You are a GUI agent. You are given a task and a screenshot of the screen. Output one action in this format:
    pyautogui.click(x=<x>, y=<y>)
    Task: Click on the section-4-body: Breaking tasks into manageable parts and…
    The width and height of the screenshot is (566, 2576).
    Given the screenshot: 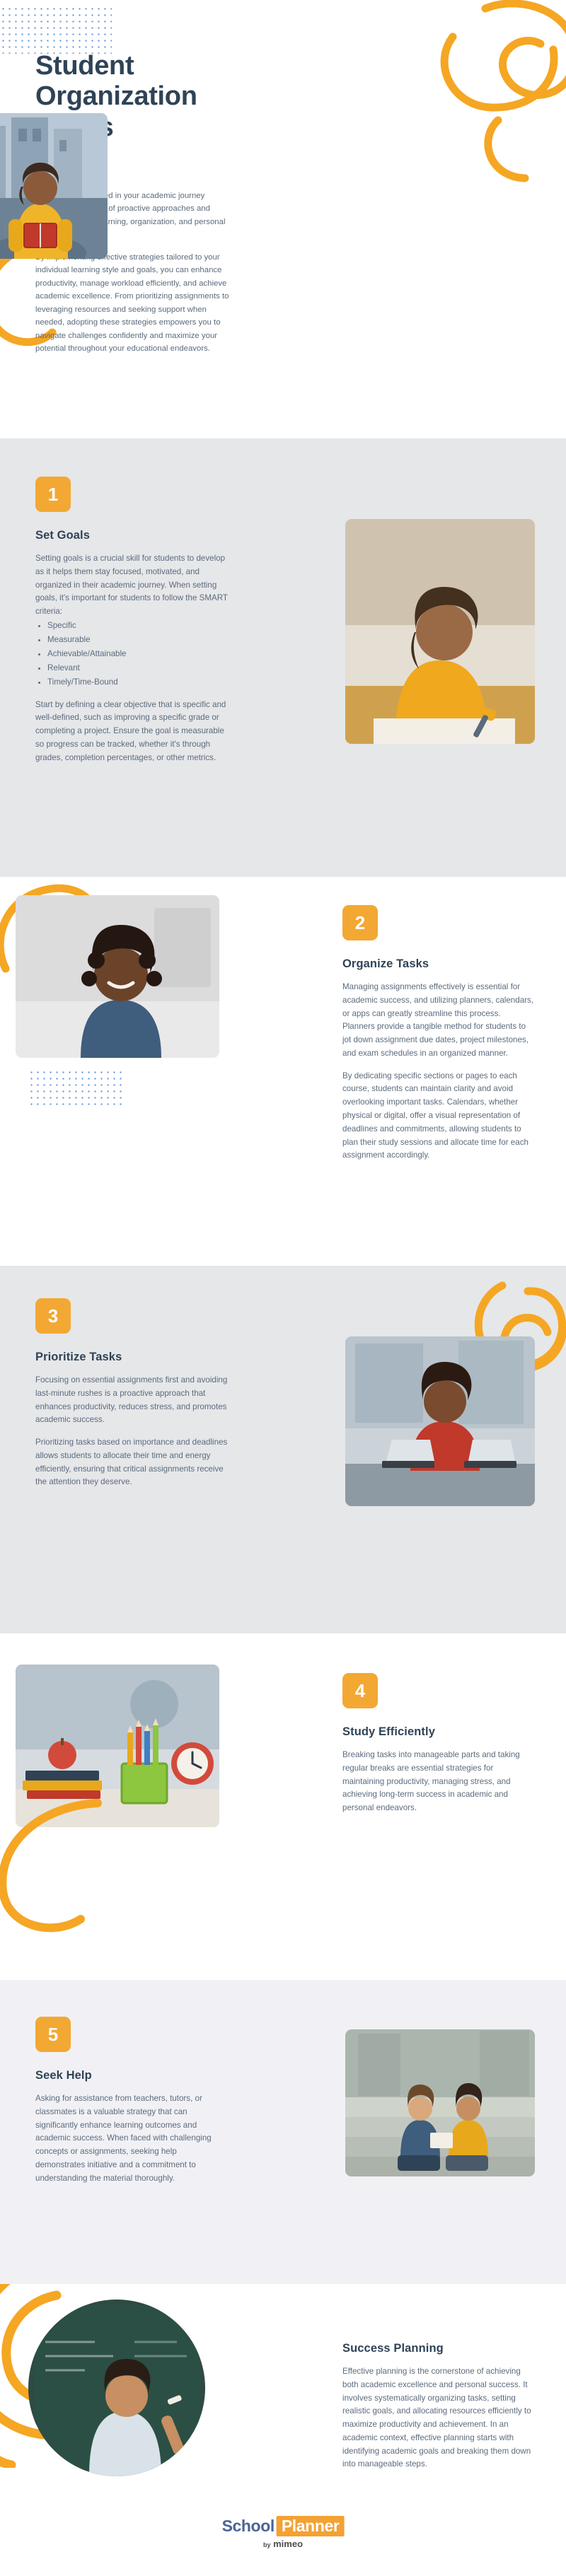 What is the action you would take?
    pyautogui.click(x=439, y=1782)
    